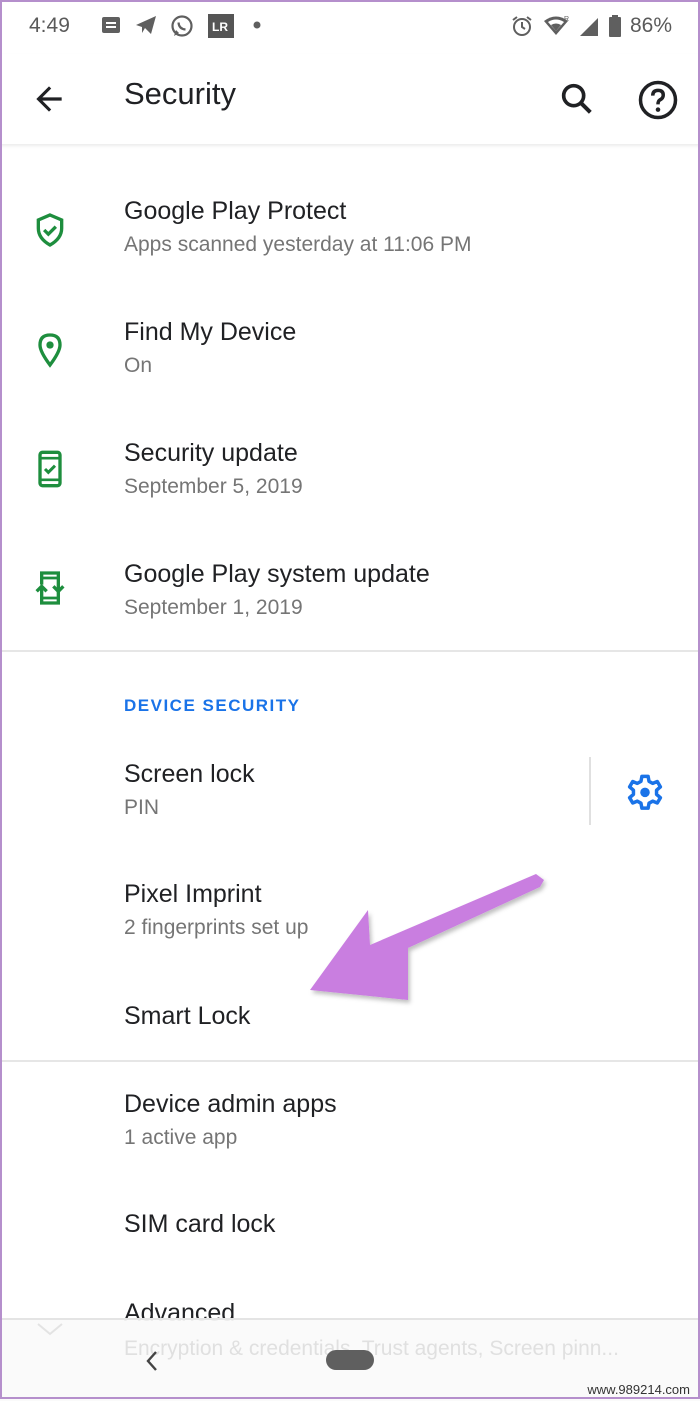 The image size is (700, 1401). Describe the element at coordinates (152, 1361) in the screenshot. I see `nav-back-button` at that location.